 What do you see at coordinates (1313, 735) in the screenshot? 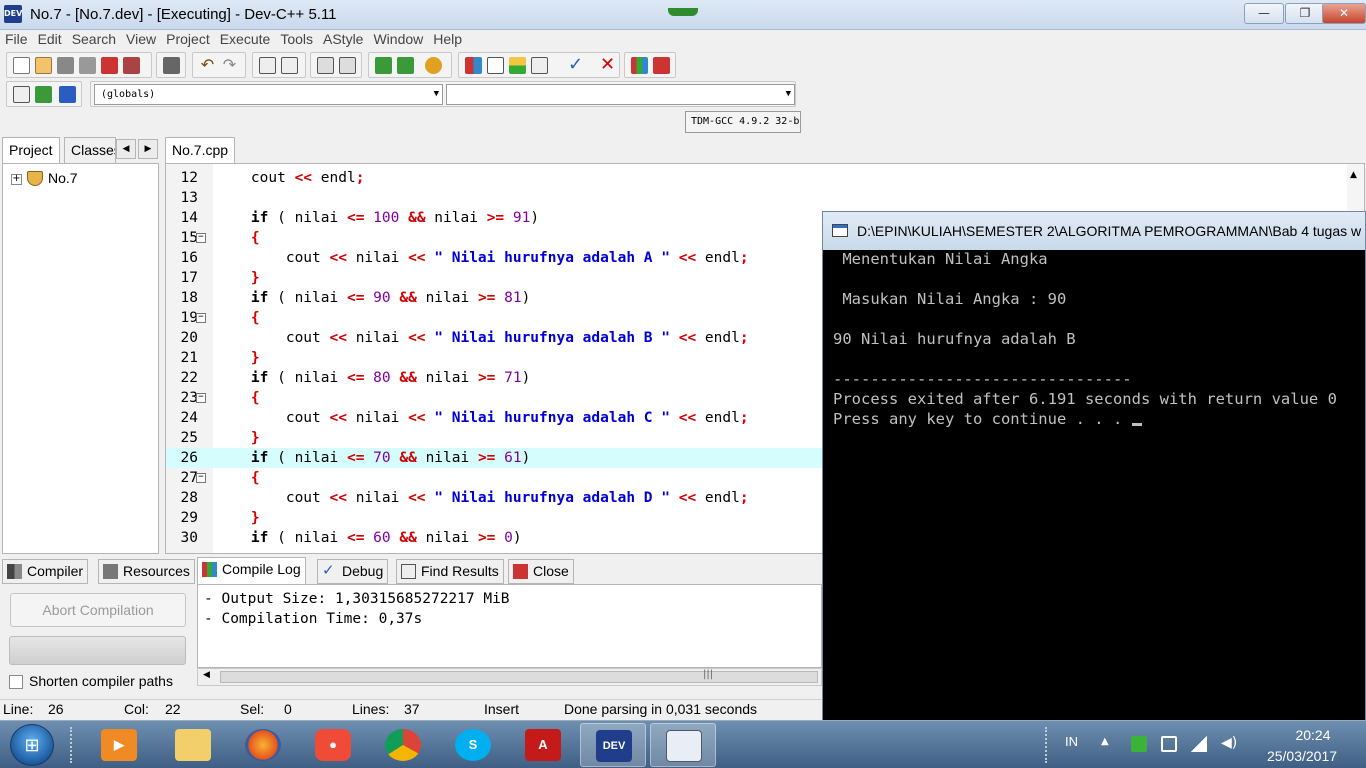
I see `clock-time: 20:24` at bounding box center [1313, 735].